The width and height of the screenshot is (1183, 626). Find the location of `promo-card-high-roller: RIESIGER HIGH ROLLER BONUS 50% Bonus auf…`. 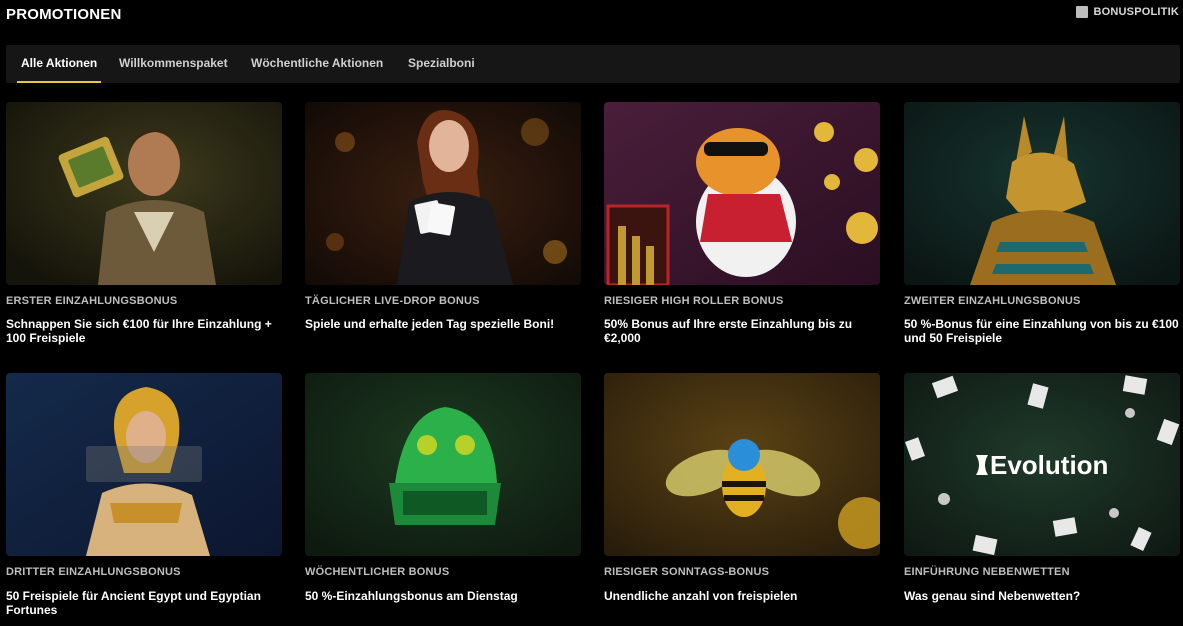

promo-card-high-roller: RIESIGER HIGH ROLLER BONUS 50% Bonus auf… is located at coordinates (742, 223).